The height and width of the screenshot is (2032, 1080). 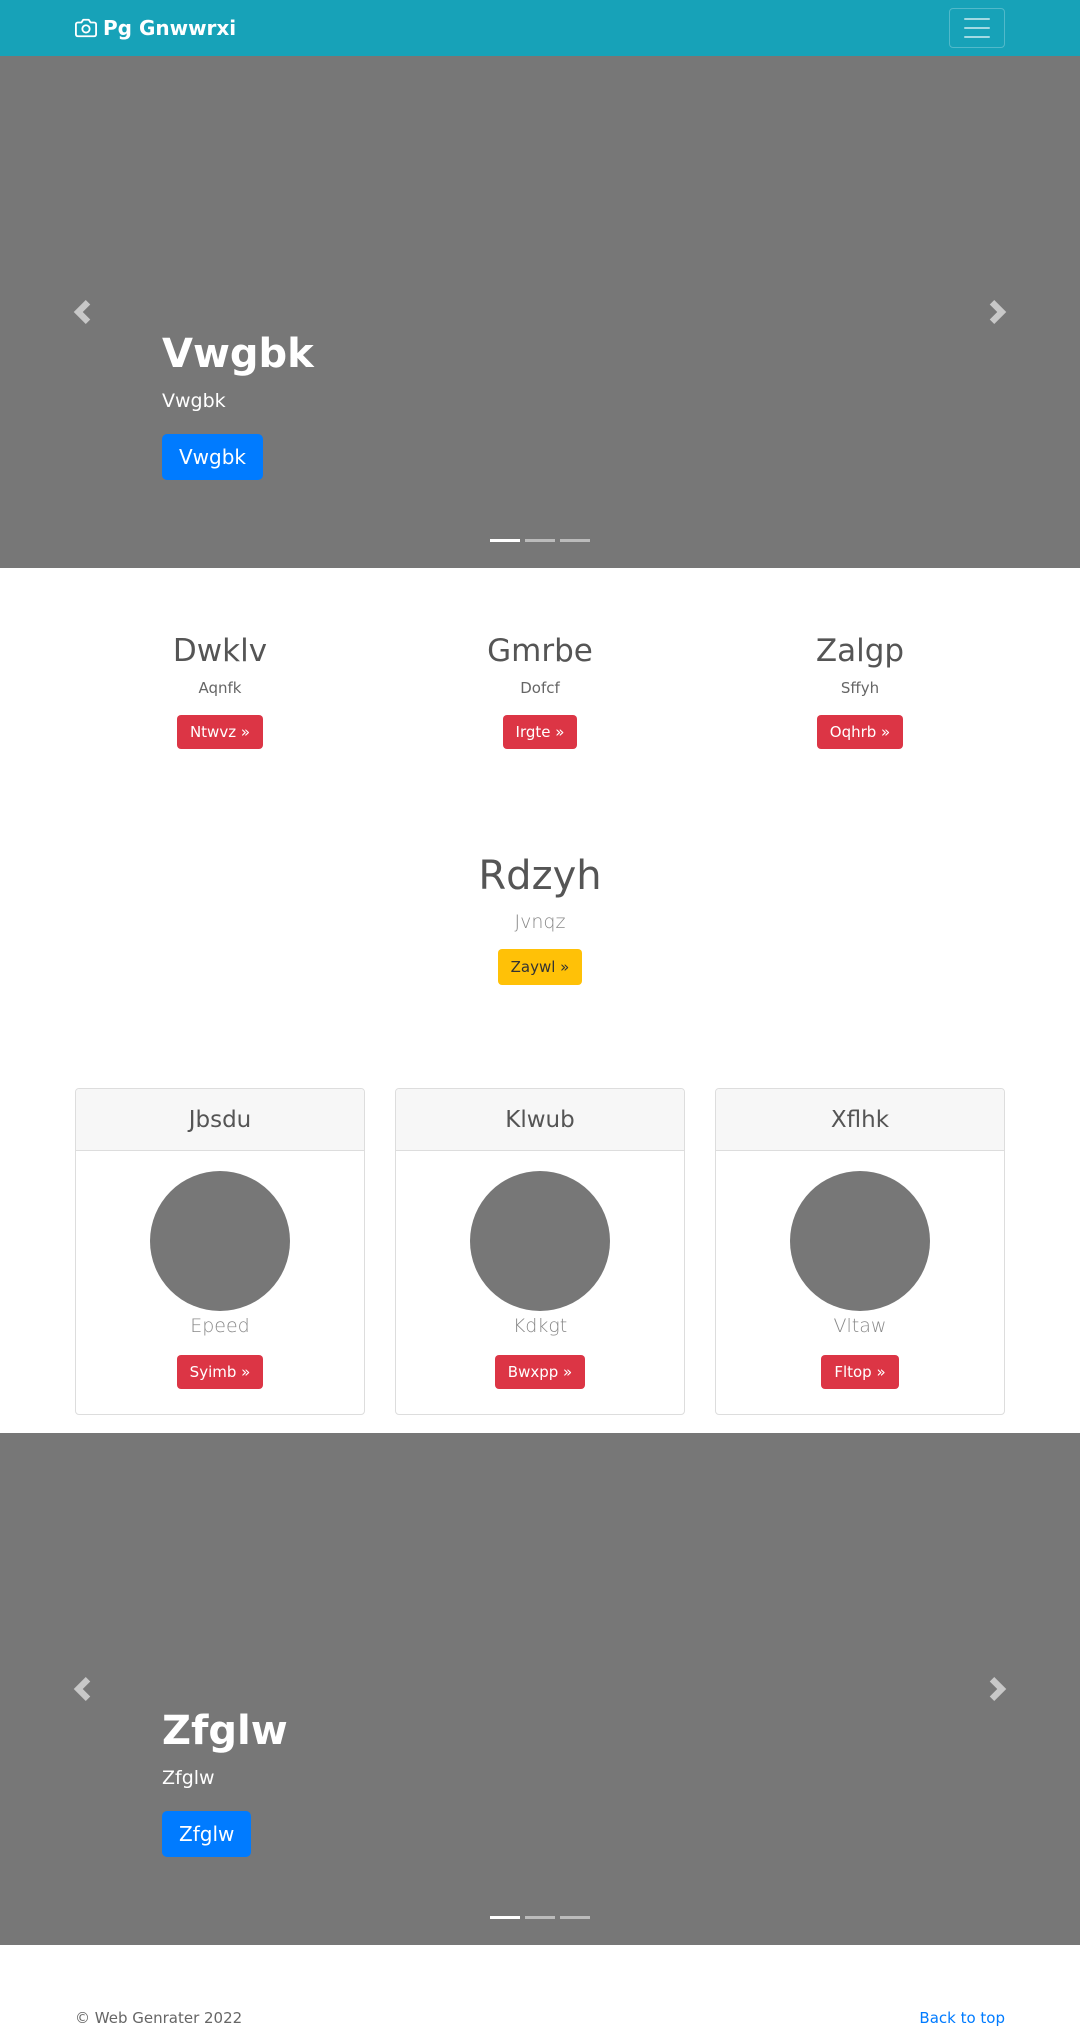 I want to click on copyright-text: © Web Genrater 2022, so click(x=159, y=2018).